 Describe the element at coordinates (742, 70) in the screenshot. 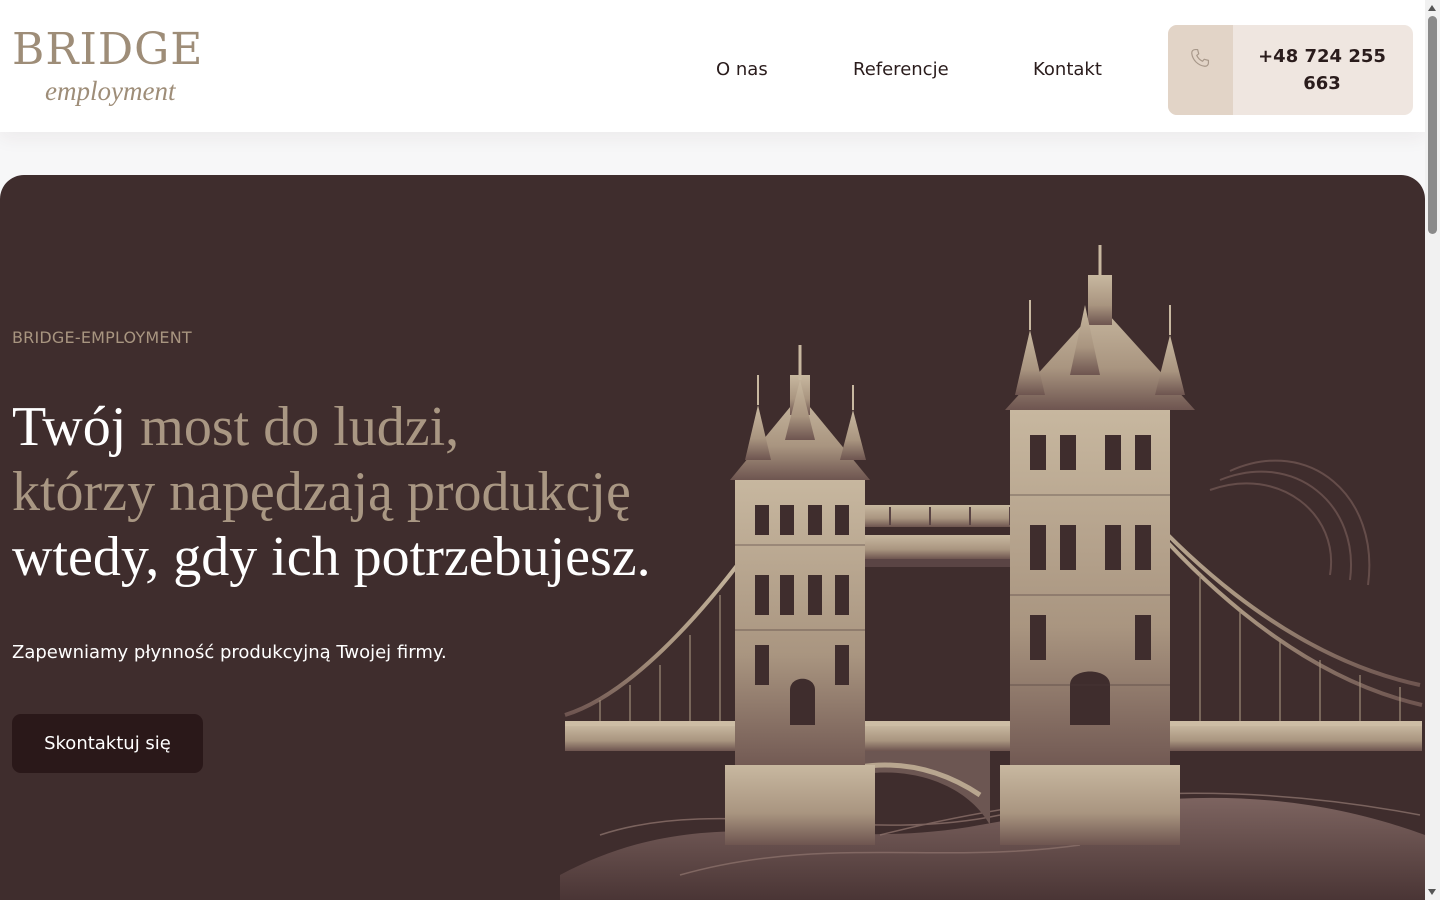

I see `nav-link-o-nas: O nas` at that location.